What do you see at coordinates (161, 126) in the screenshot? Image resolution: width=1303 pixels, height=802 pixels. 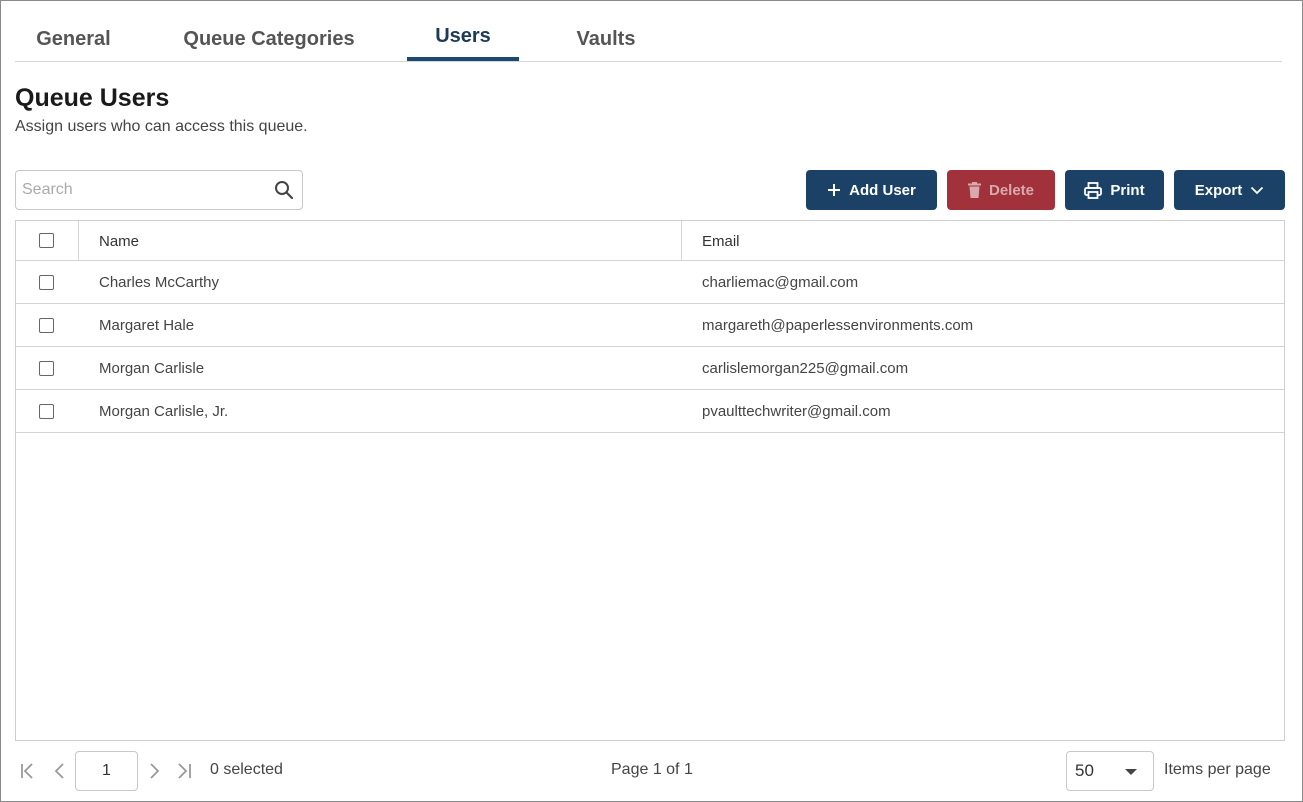 I see `page-subtitle: Assign users who can access this queue.` at bounding box center [161, 126].